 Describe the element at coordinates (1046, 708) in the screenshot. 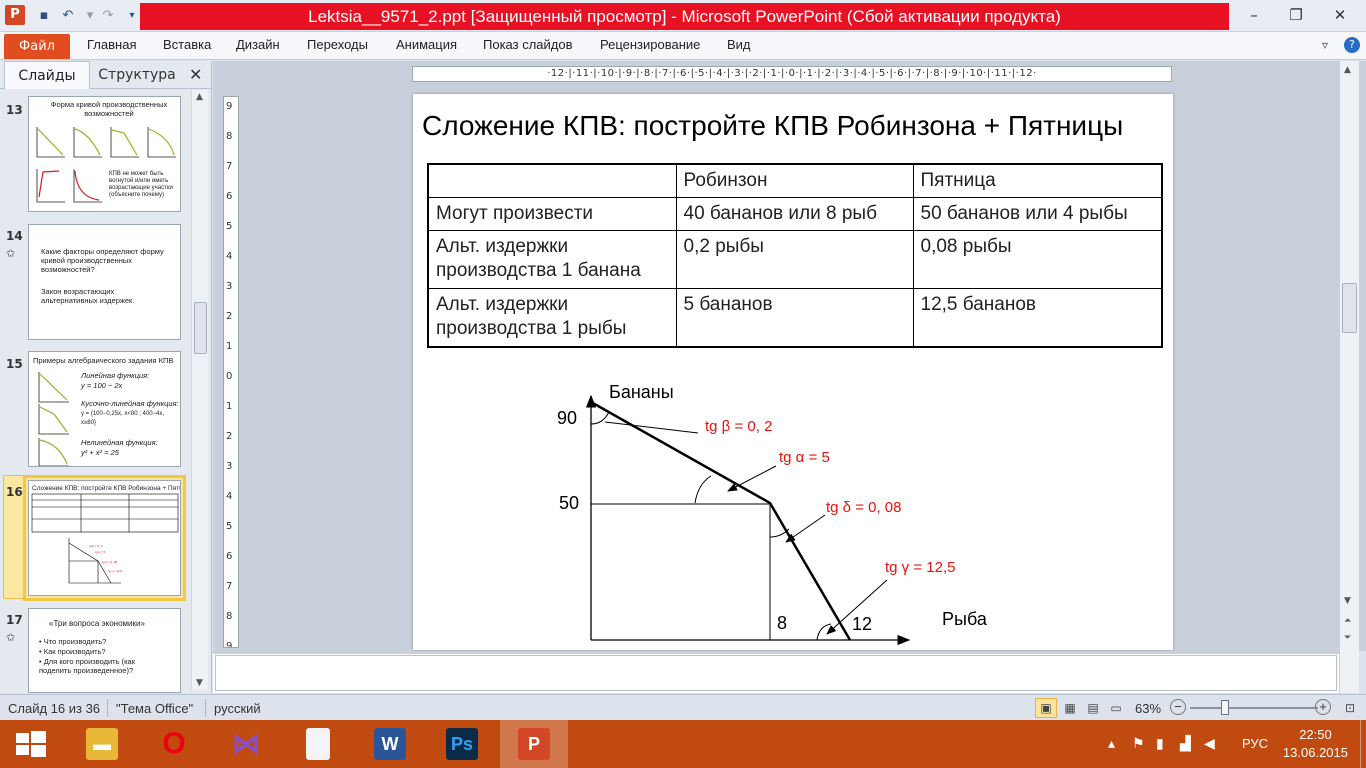

I see `normal-view-icon: ▣` at that location.